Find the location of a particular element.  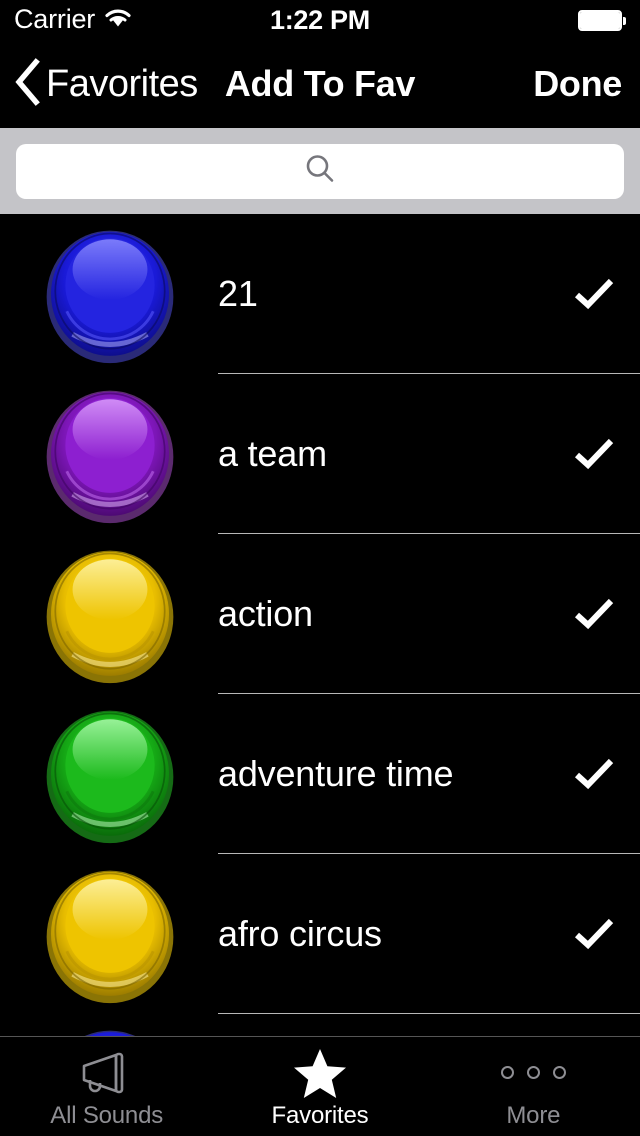

list-item is located at coordinates (320, 1025).